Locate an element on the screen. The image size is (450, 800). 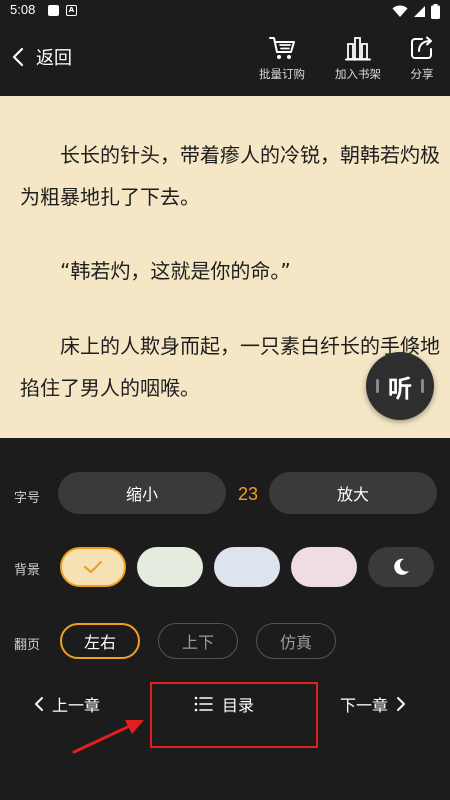
annotation-highlight-box is located at coordinates (234, 715).